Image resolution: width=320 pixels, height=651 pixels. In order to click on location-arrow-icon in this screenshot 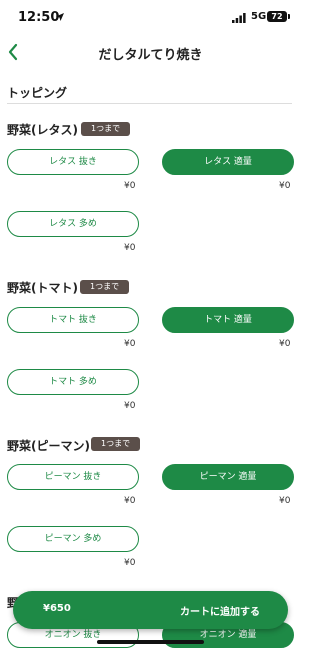, I will do `click(60, 17)`.